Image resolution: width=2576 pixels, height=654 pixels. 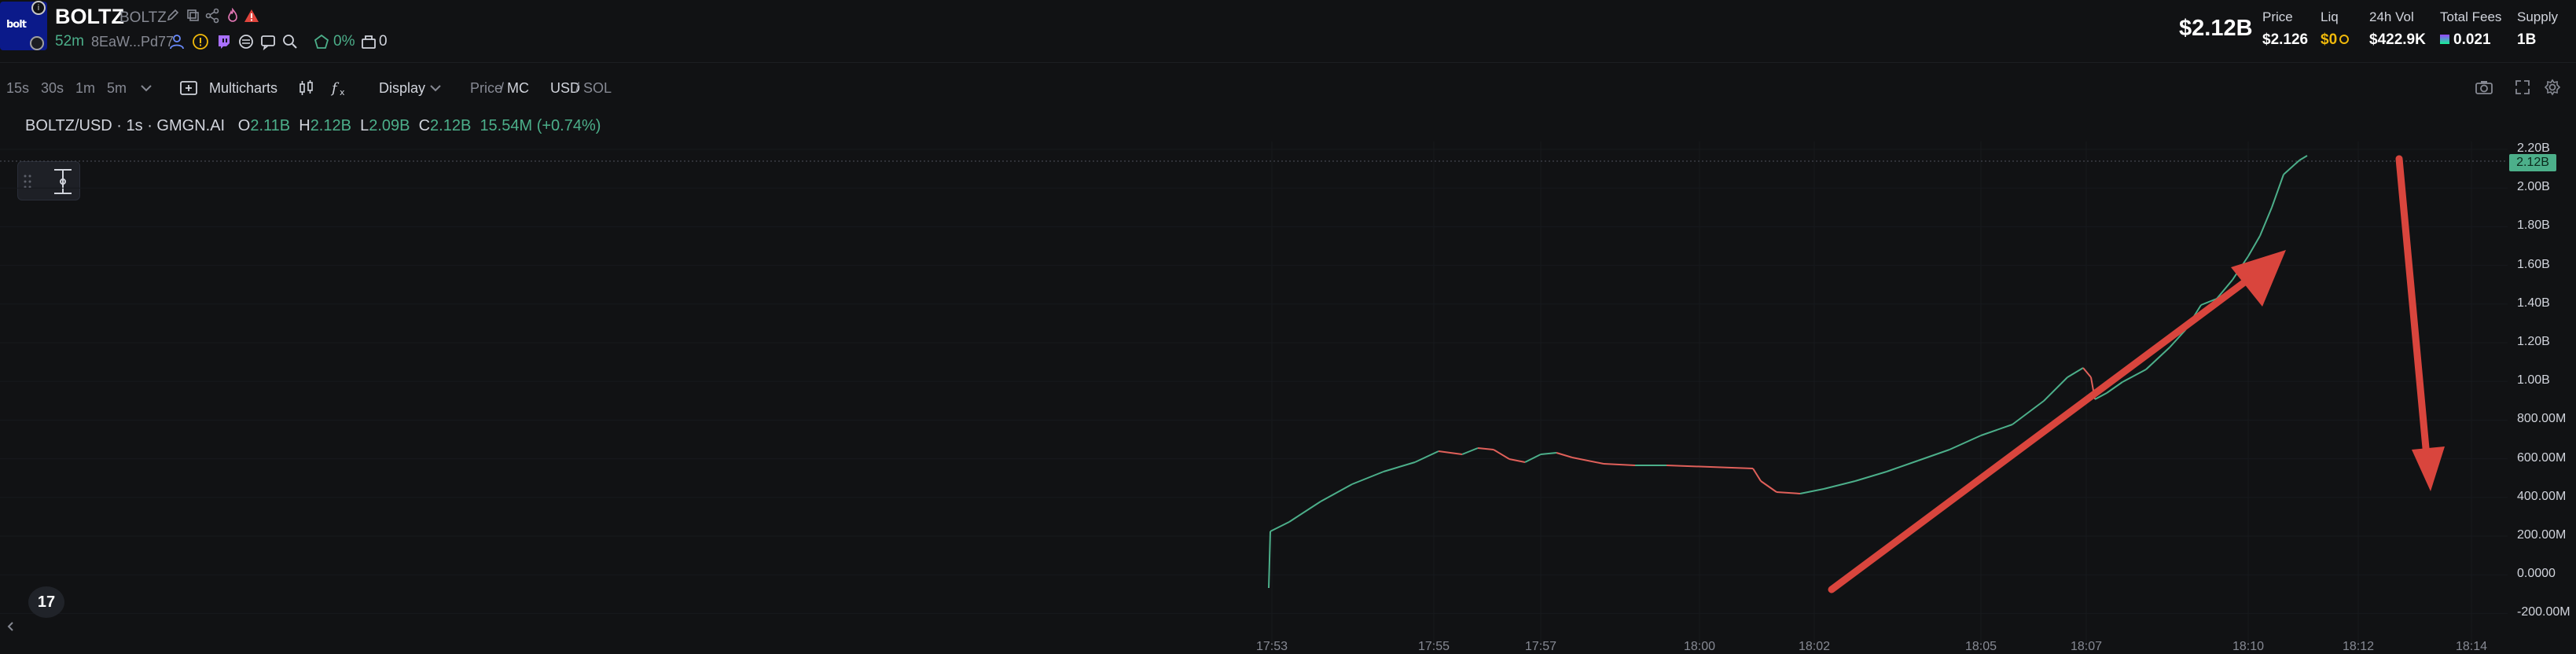 What do you see at coordinates (540, 125) in the screenshot?
I see `legend-change: 15.54M (+0.74%)` at bounding box center [540, 125].